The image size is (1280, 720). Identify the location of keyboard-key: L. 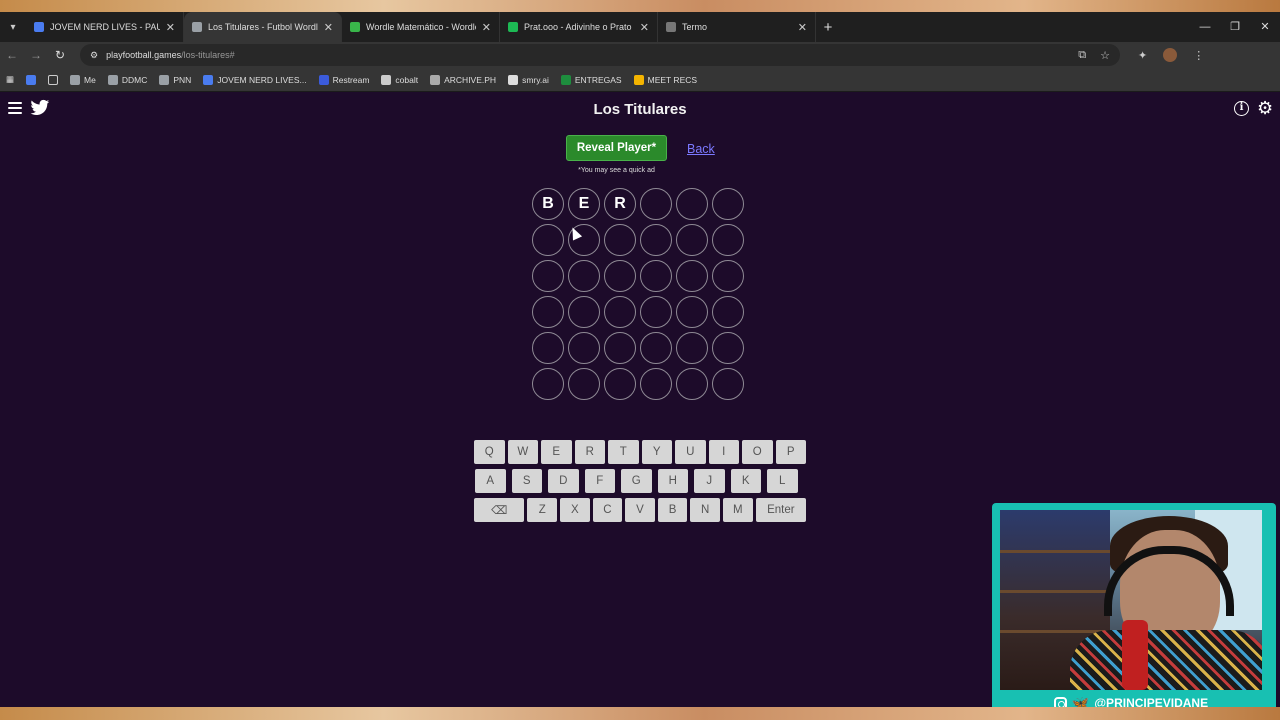
(782, 481).